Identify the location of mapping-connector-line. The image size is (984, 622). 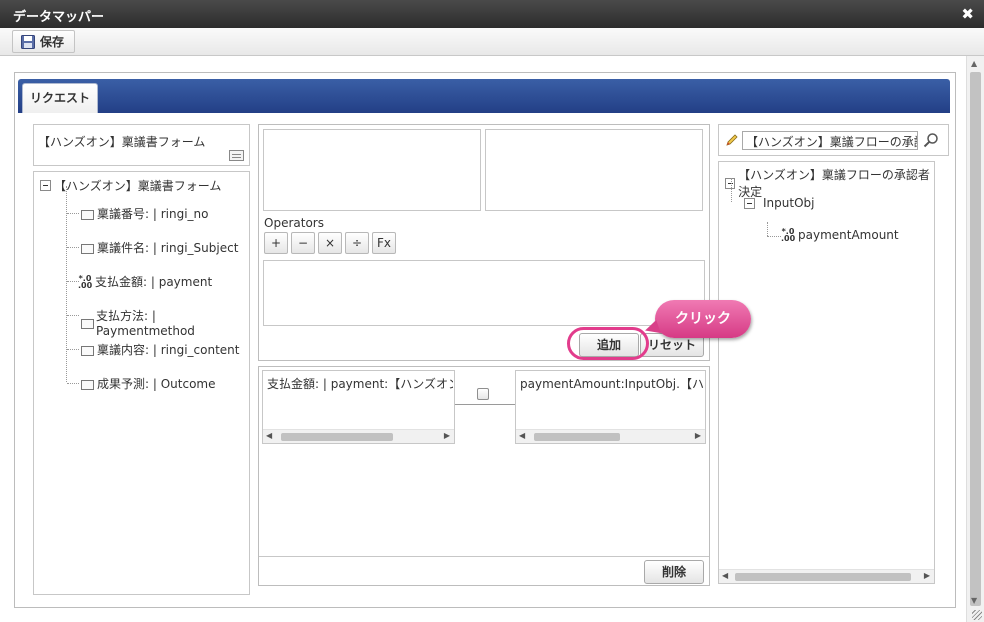
(486, 404).